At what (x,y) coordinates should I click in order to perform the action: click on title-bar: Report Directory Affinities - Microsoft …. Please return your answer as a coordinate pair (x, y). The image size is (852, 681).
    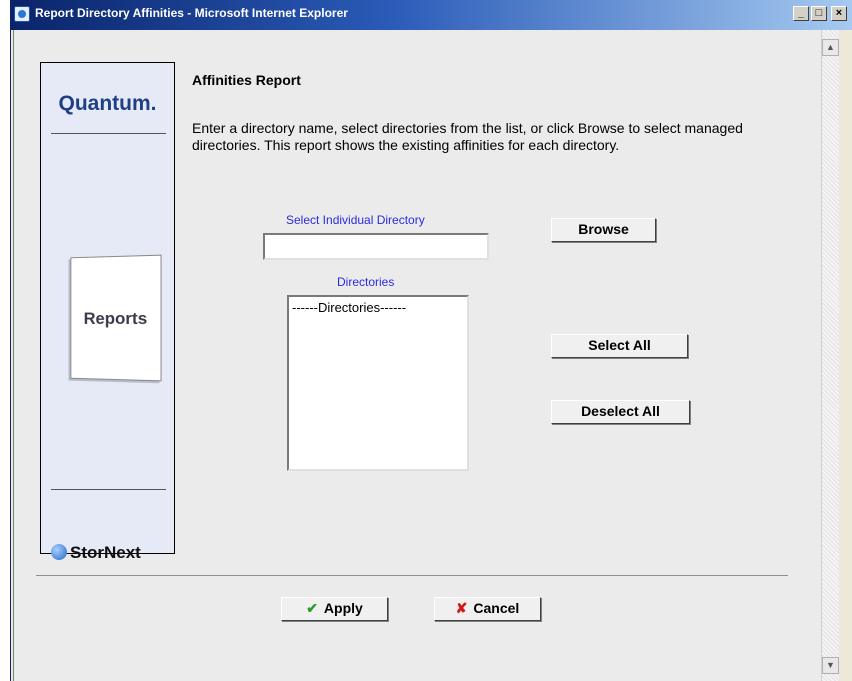
    Looking at the image, I should click on (431, 15).